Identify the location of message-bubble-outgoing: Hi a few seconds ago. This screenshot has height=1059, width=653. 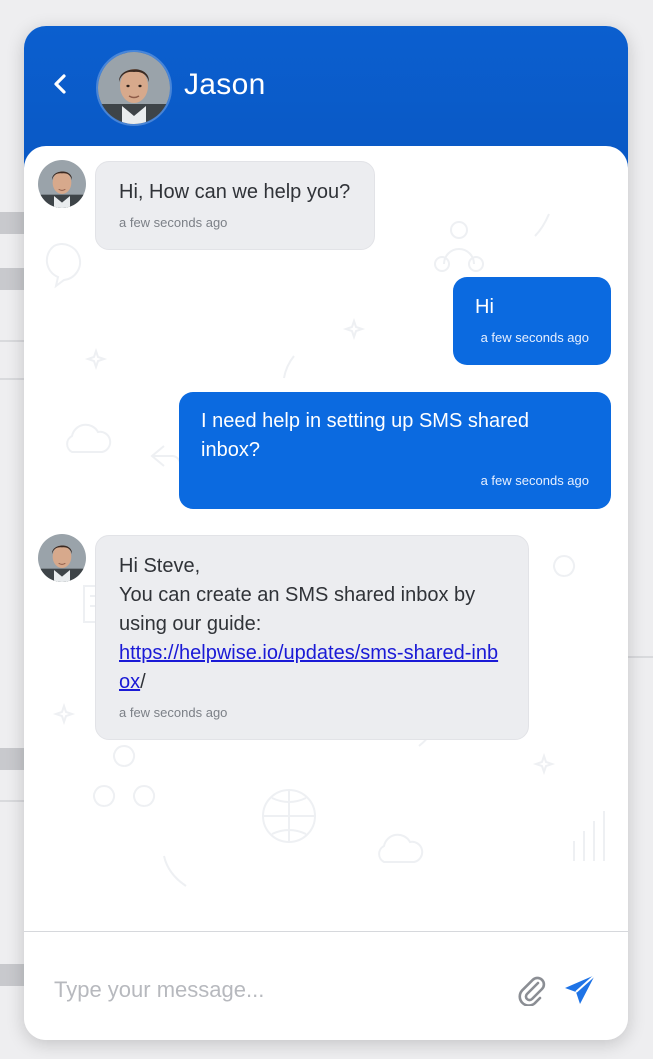
(532, 321).